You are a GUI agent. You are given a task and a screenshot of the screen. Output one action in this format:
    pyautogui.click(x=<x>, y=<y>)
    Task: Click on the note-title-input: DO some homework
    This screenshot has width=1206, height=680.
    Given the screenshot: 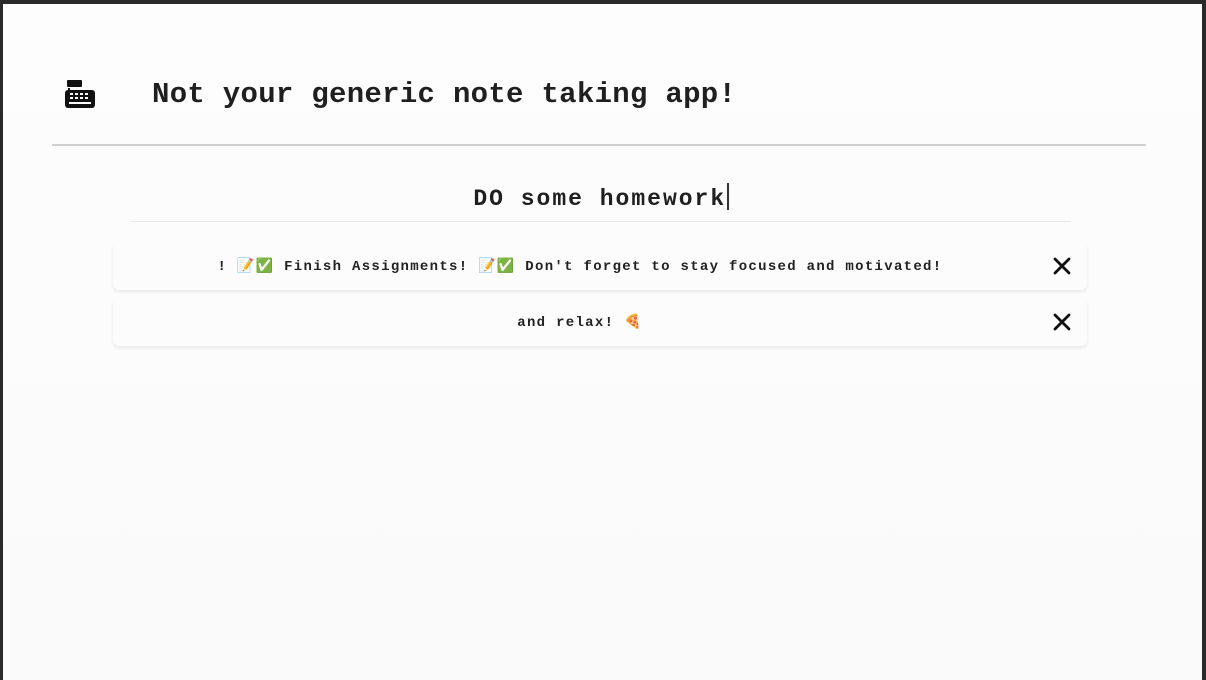 What is the action you would take?
    pyautogui.click(x=601, y=197)
    